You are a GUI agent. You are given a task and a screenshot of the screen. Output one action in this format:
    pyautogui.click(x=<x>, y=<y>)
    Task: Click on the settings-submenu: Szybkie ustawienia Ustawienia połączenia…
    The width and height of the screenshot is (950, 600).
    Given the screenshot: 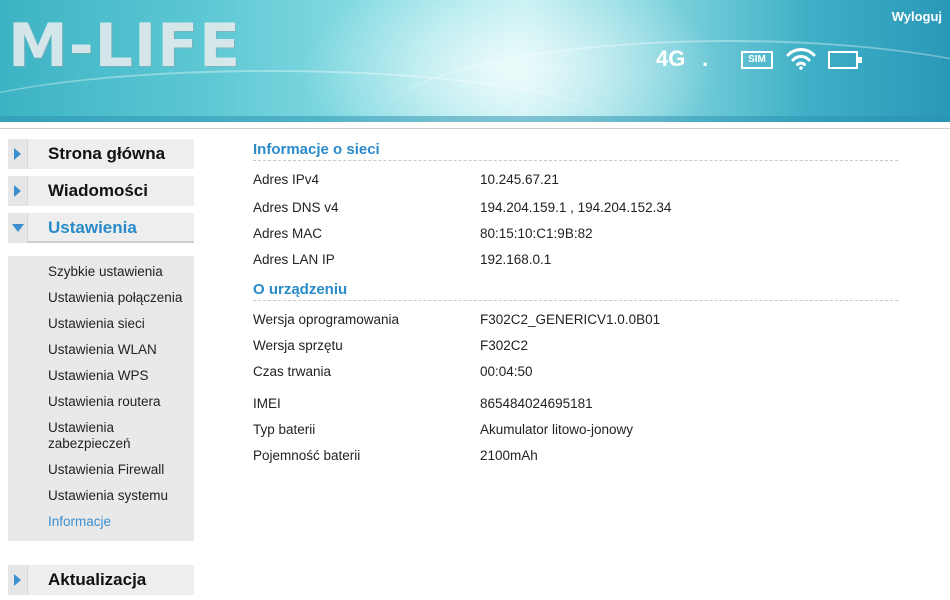 What is the action you would take?
    pyautogui.click(x=101, y=398)
    